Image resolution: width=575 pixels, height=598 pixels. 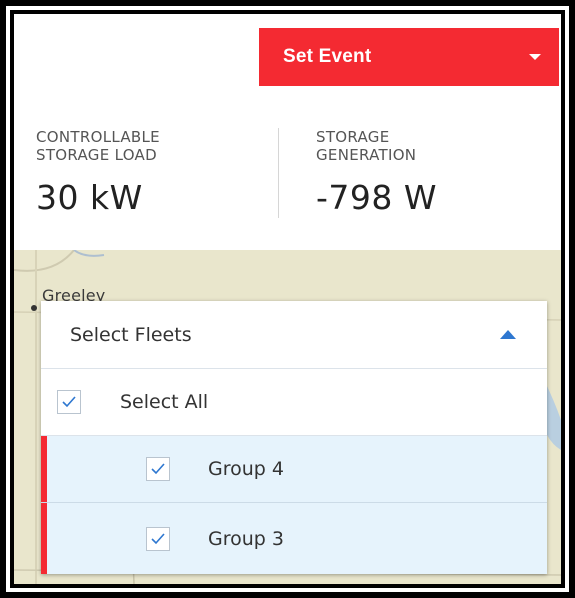 I want to click on select-all-option: Select All, so click(x=294, y=402).